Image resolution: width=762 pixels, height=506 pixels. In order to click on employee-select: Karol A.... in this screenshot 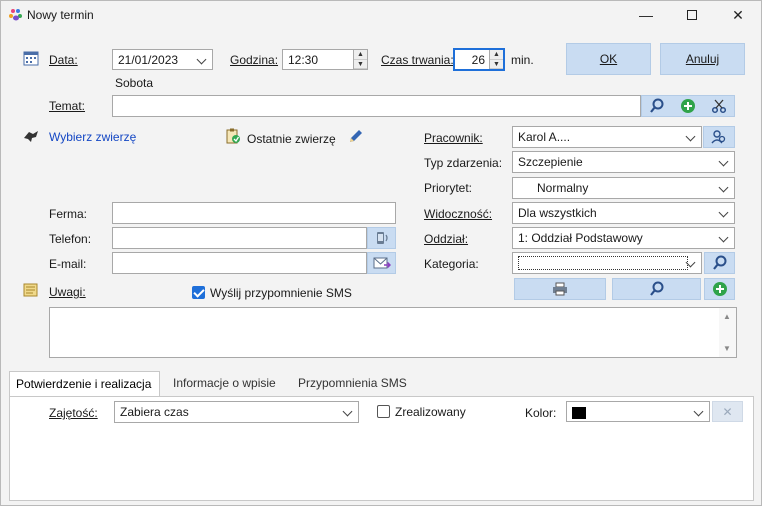, I will do `click(607, 137)`.